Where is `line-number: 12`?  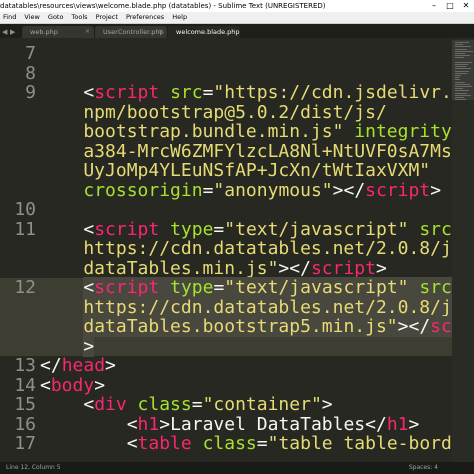 line-number: 12 is located at coordinates (25, 287).